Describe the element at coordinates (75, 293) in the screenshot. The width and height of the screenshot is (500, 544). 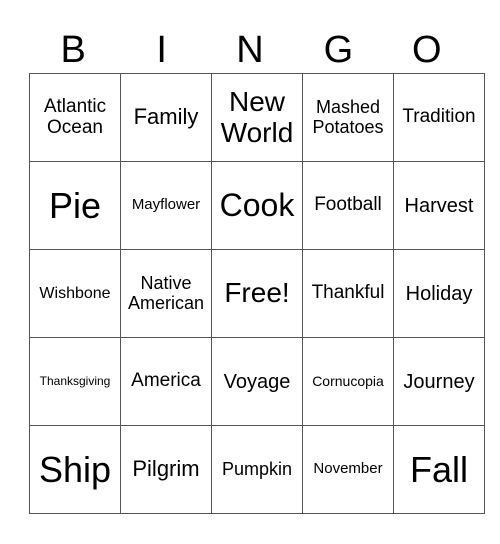
I see `bingo-cell: Wishbone` at that location.